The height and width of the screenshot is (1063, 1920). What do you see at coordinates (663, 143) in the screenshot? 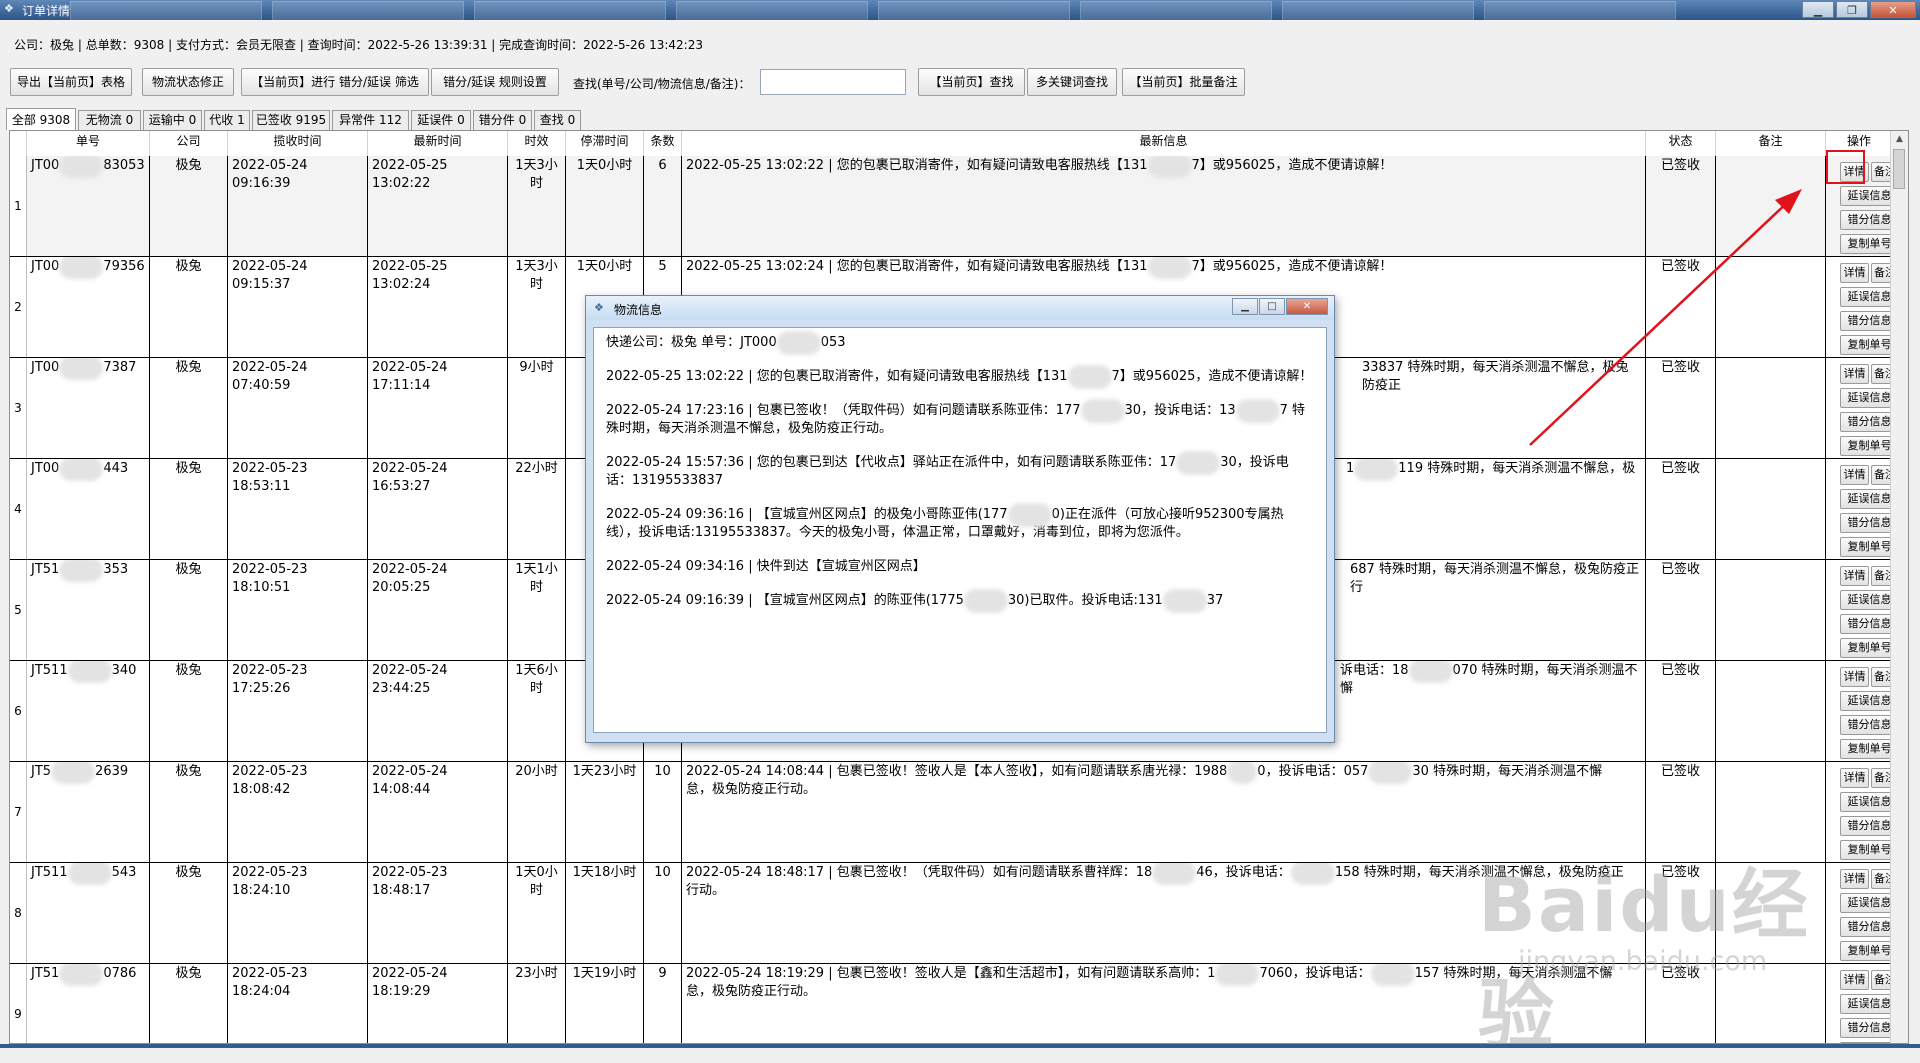
I see `col-count: 条数` at bounding box center [663, 143].